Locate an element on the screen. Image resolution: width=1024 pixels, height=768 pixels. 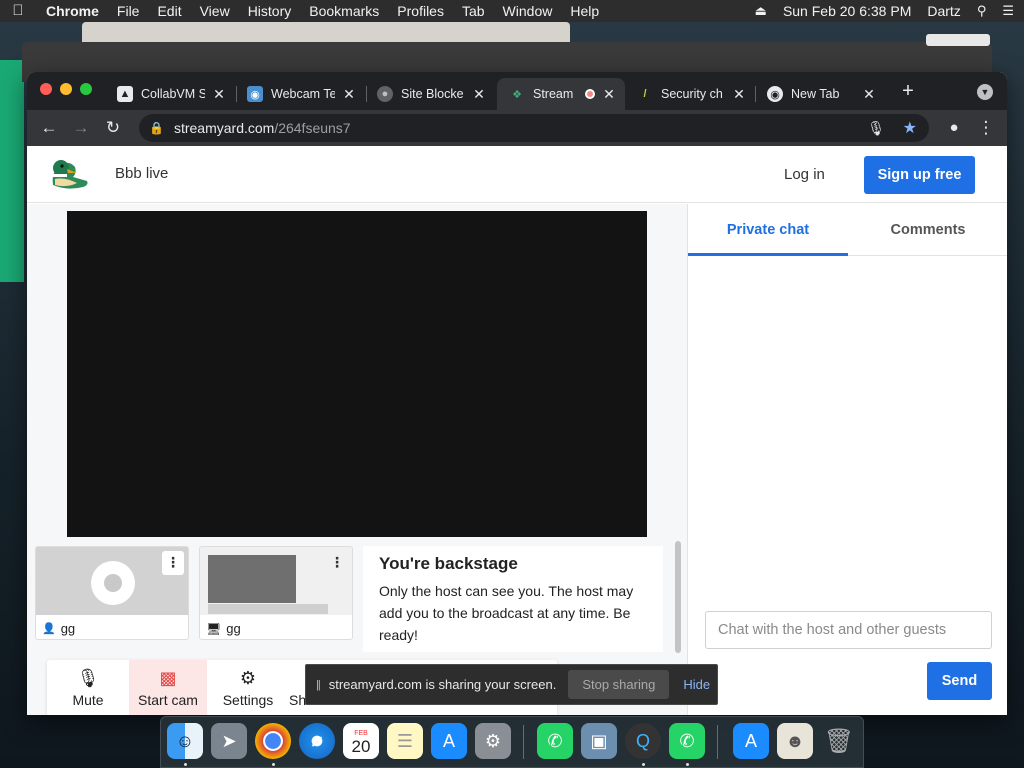
participant-name-label: gg is located at coordinates (233, 628).